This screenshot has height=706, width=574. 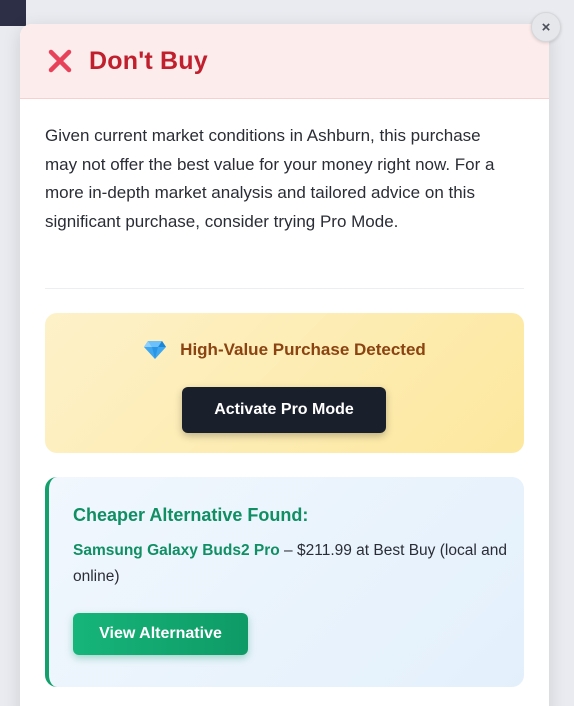 I want to click on gem-icon, so click(x=155, y=350).